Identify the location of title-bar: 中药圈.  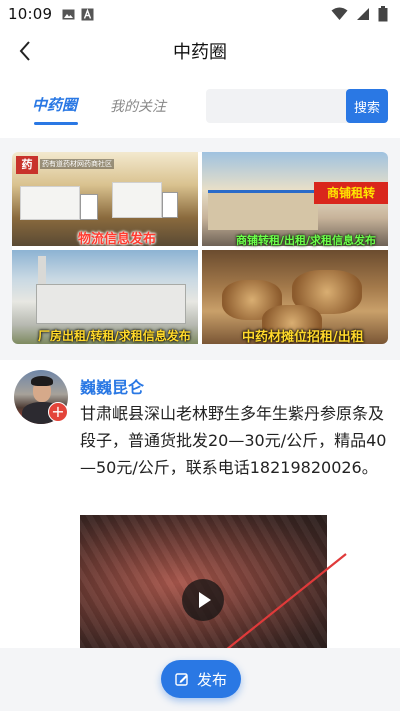
(200, 51).